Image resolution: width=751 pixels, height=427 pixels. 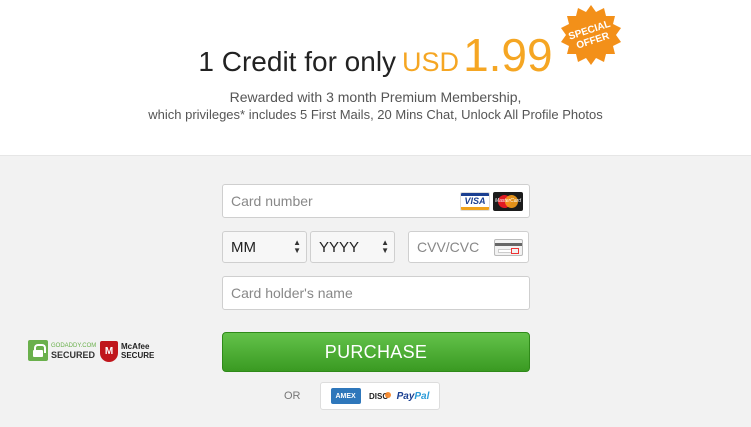 What do you see at coordinates (339, 247) in the screenshot?
I see `expiry-year-value: YYYY` at bounding box center [339, 247].